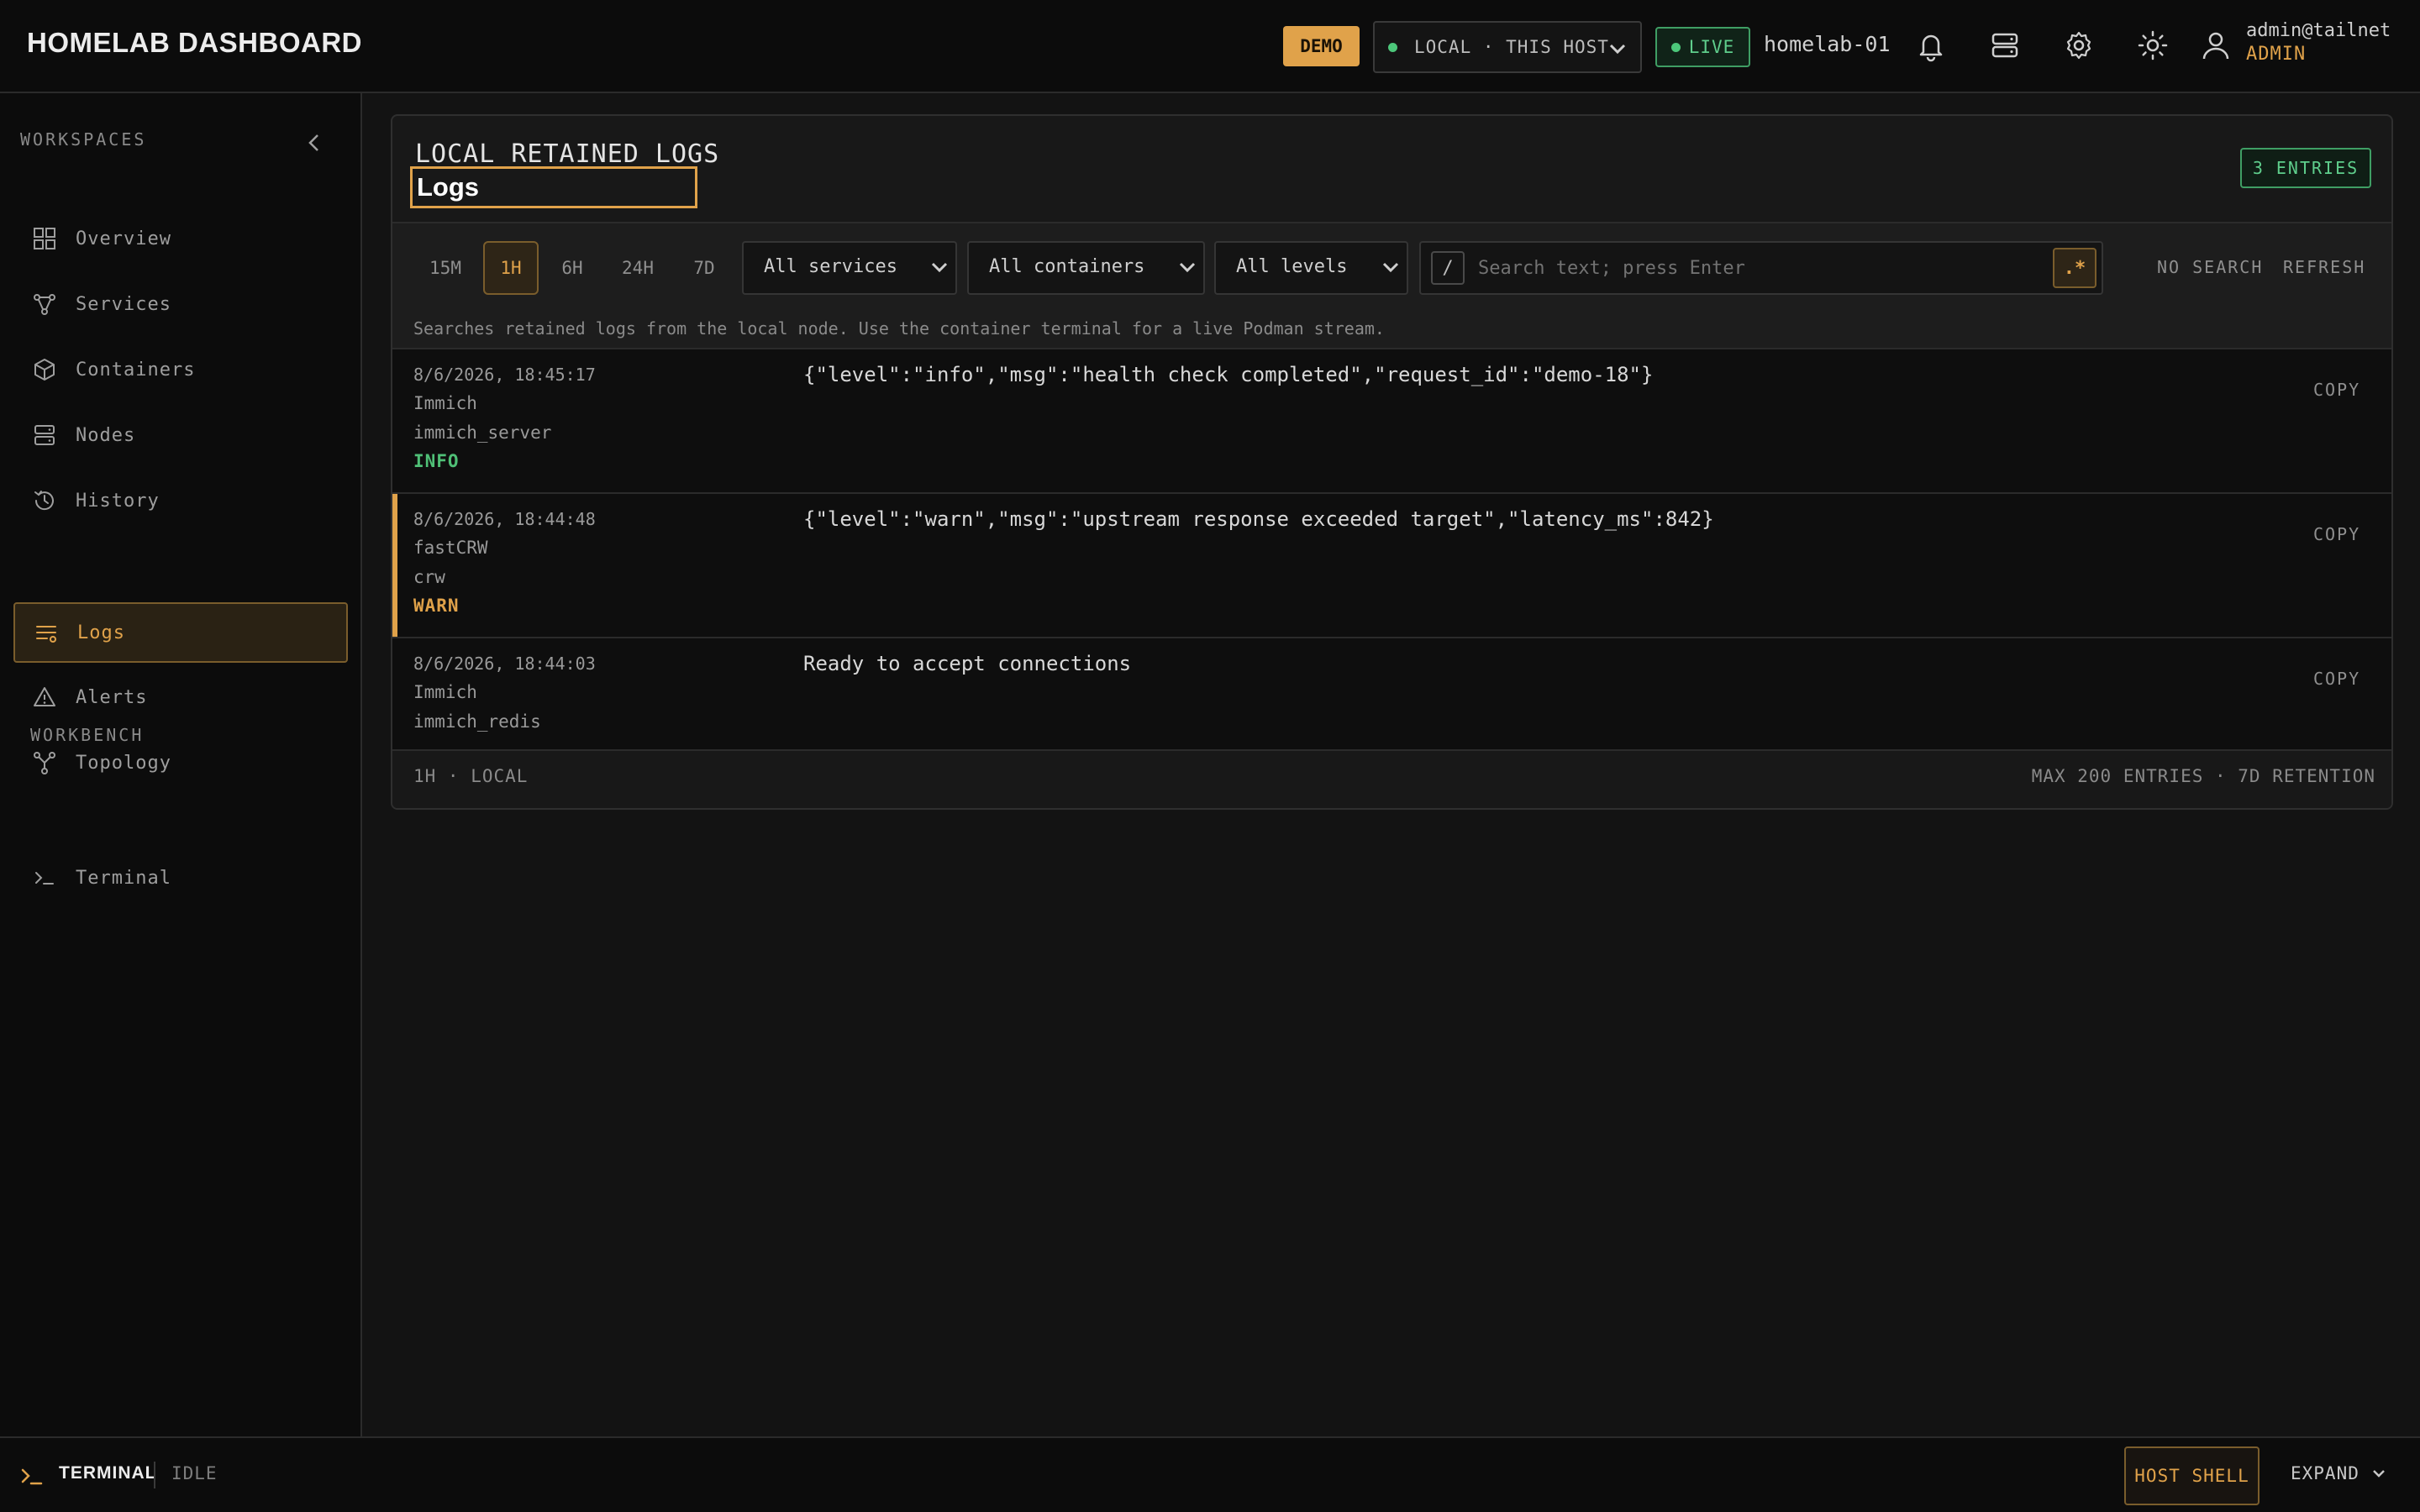 This screenshot has width=2420, height=1512. I want to click on alert-icon, so click(44, 696).